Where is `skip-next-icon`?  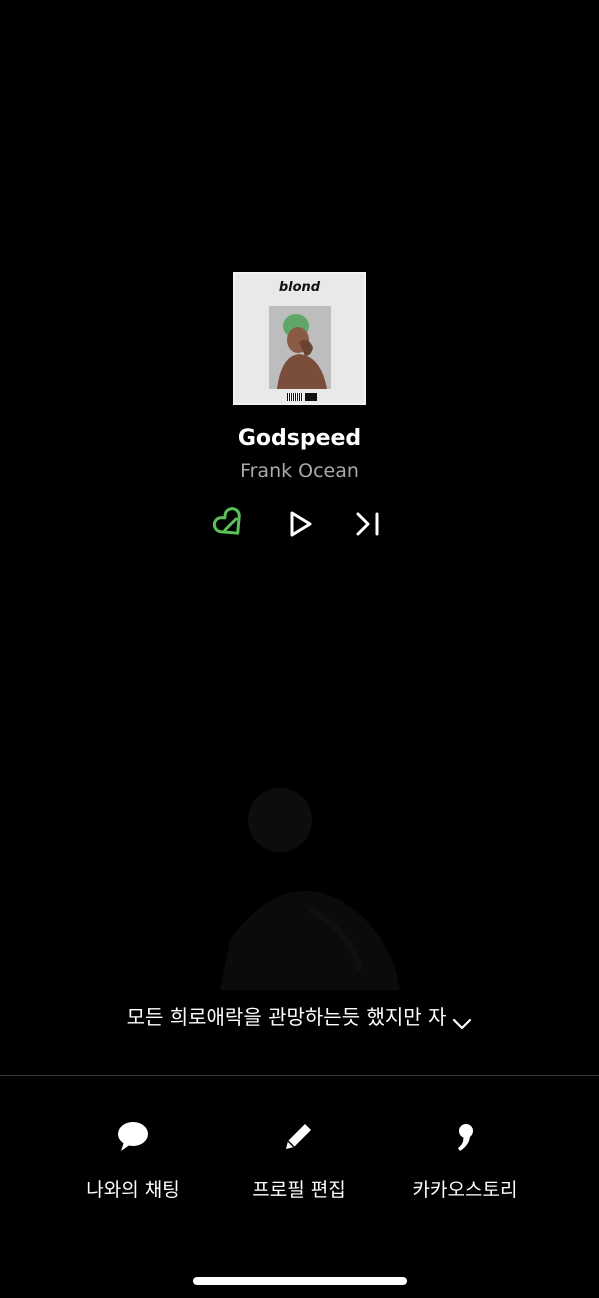 skip-next-icon is located at coordinates (367, 524).